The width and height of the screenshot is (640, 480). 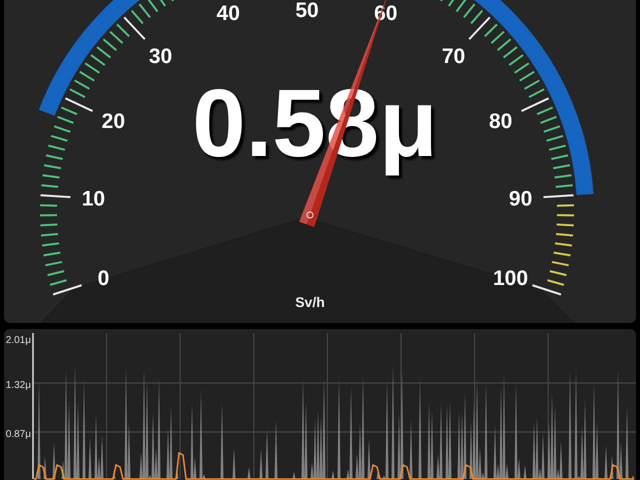 I want to click on scale-label: 10, so click(x=94, y=199).